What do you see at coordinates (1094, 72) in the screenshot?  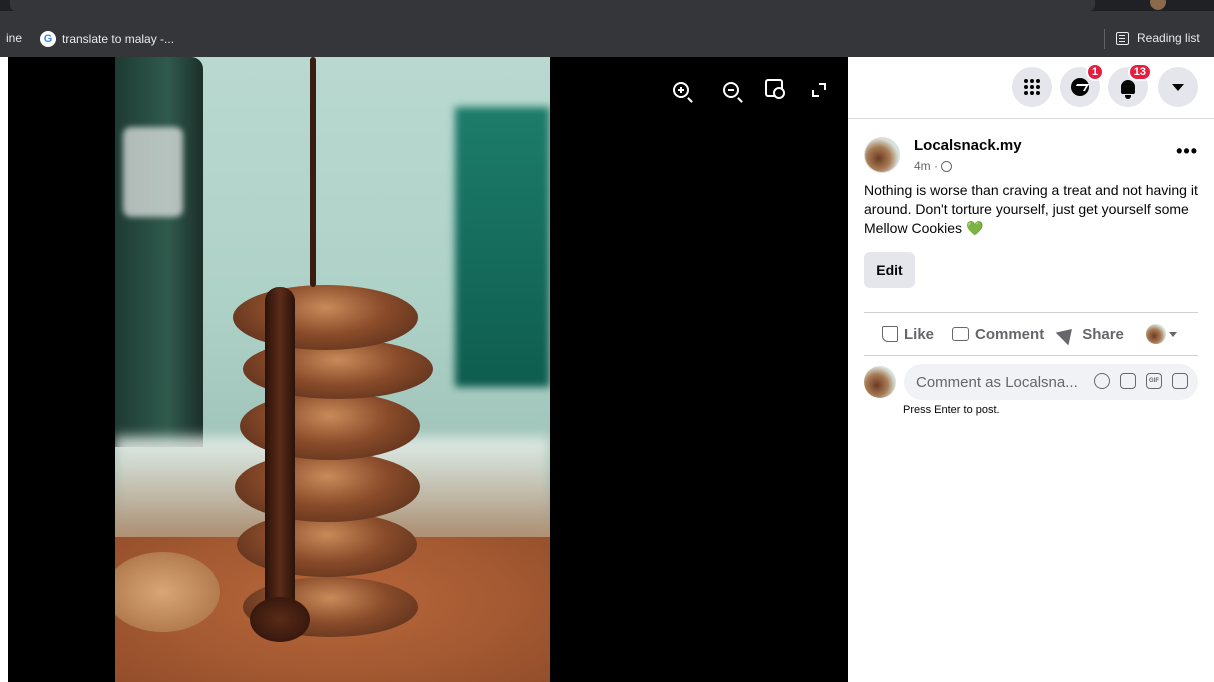 I see `messenger-badge: 1` at bounding box center [1094, 72].